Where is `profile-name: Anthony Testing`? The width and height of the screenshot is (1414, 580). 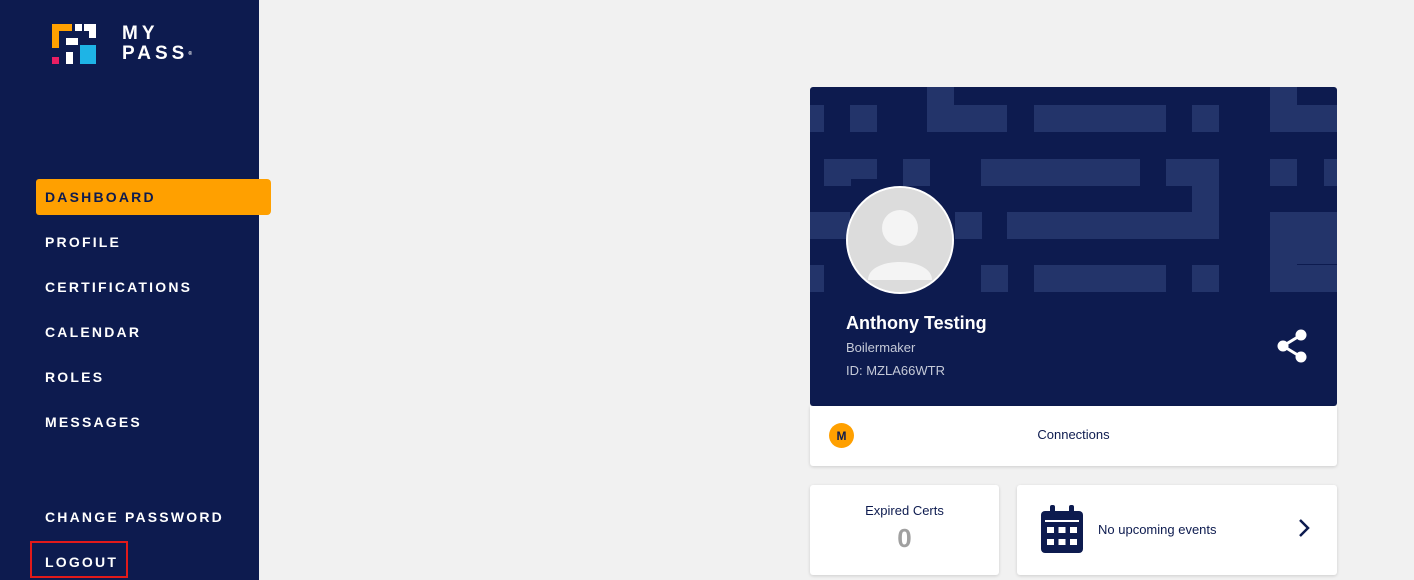 profile-name: Anthony Testing is located at coordinates (916, 323).